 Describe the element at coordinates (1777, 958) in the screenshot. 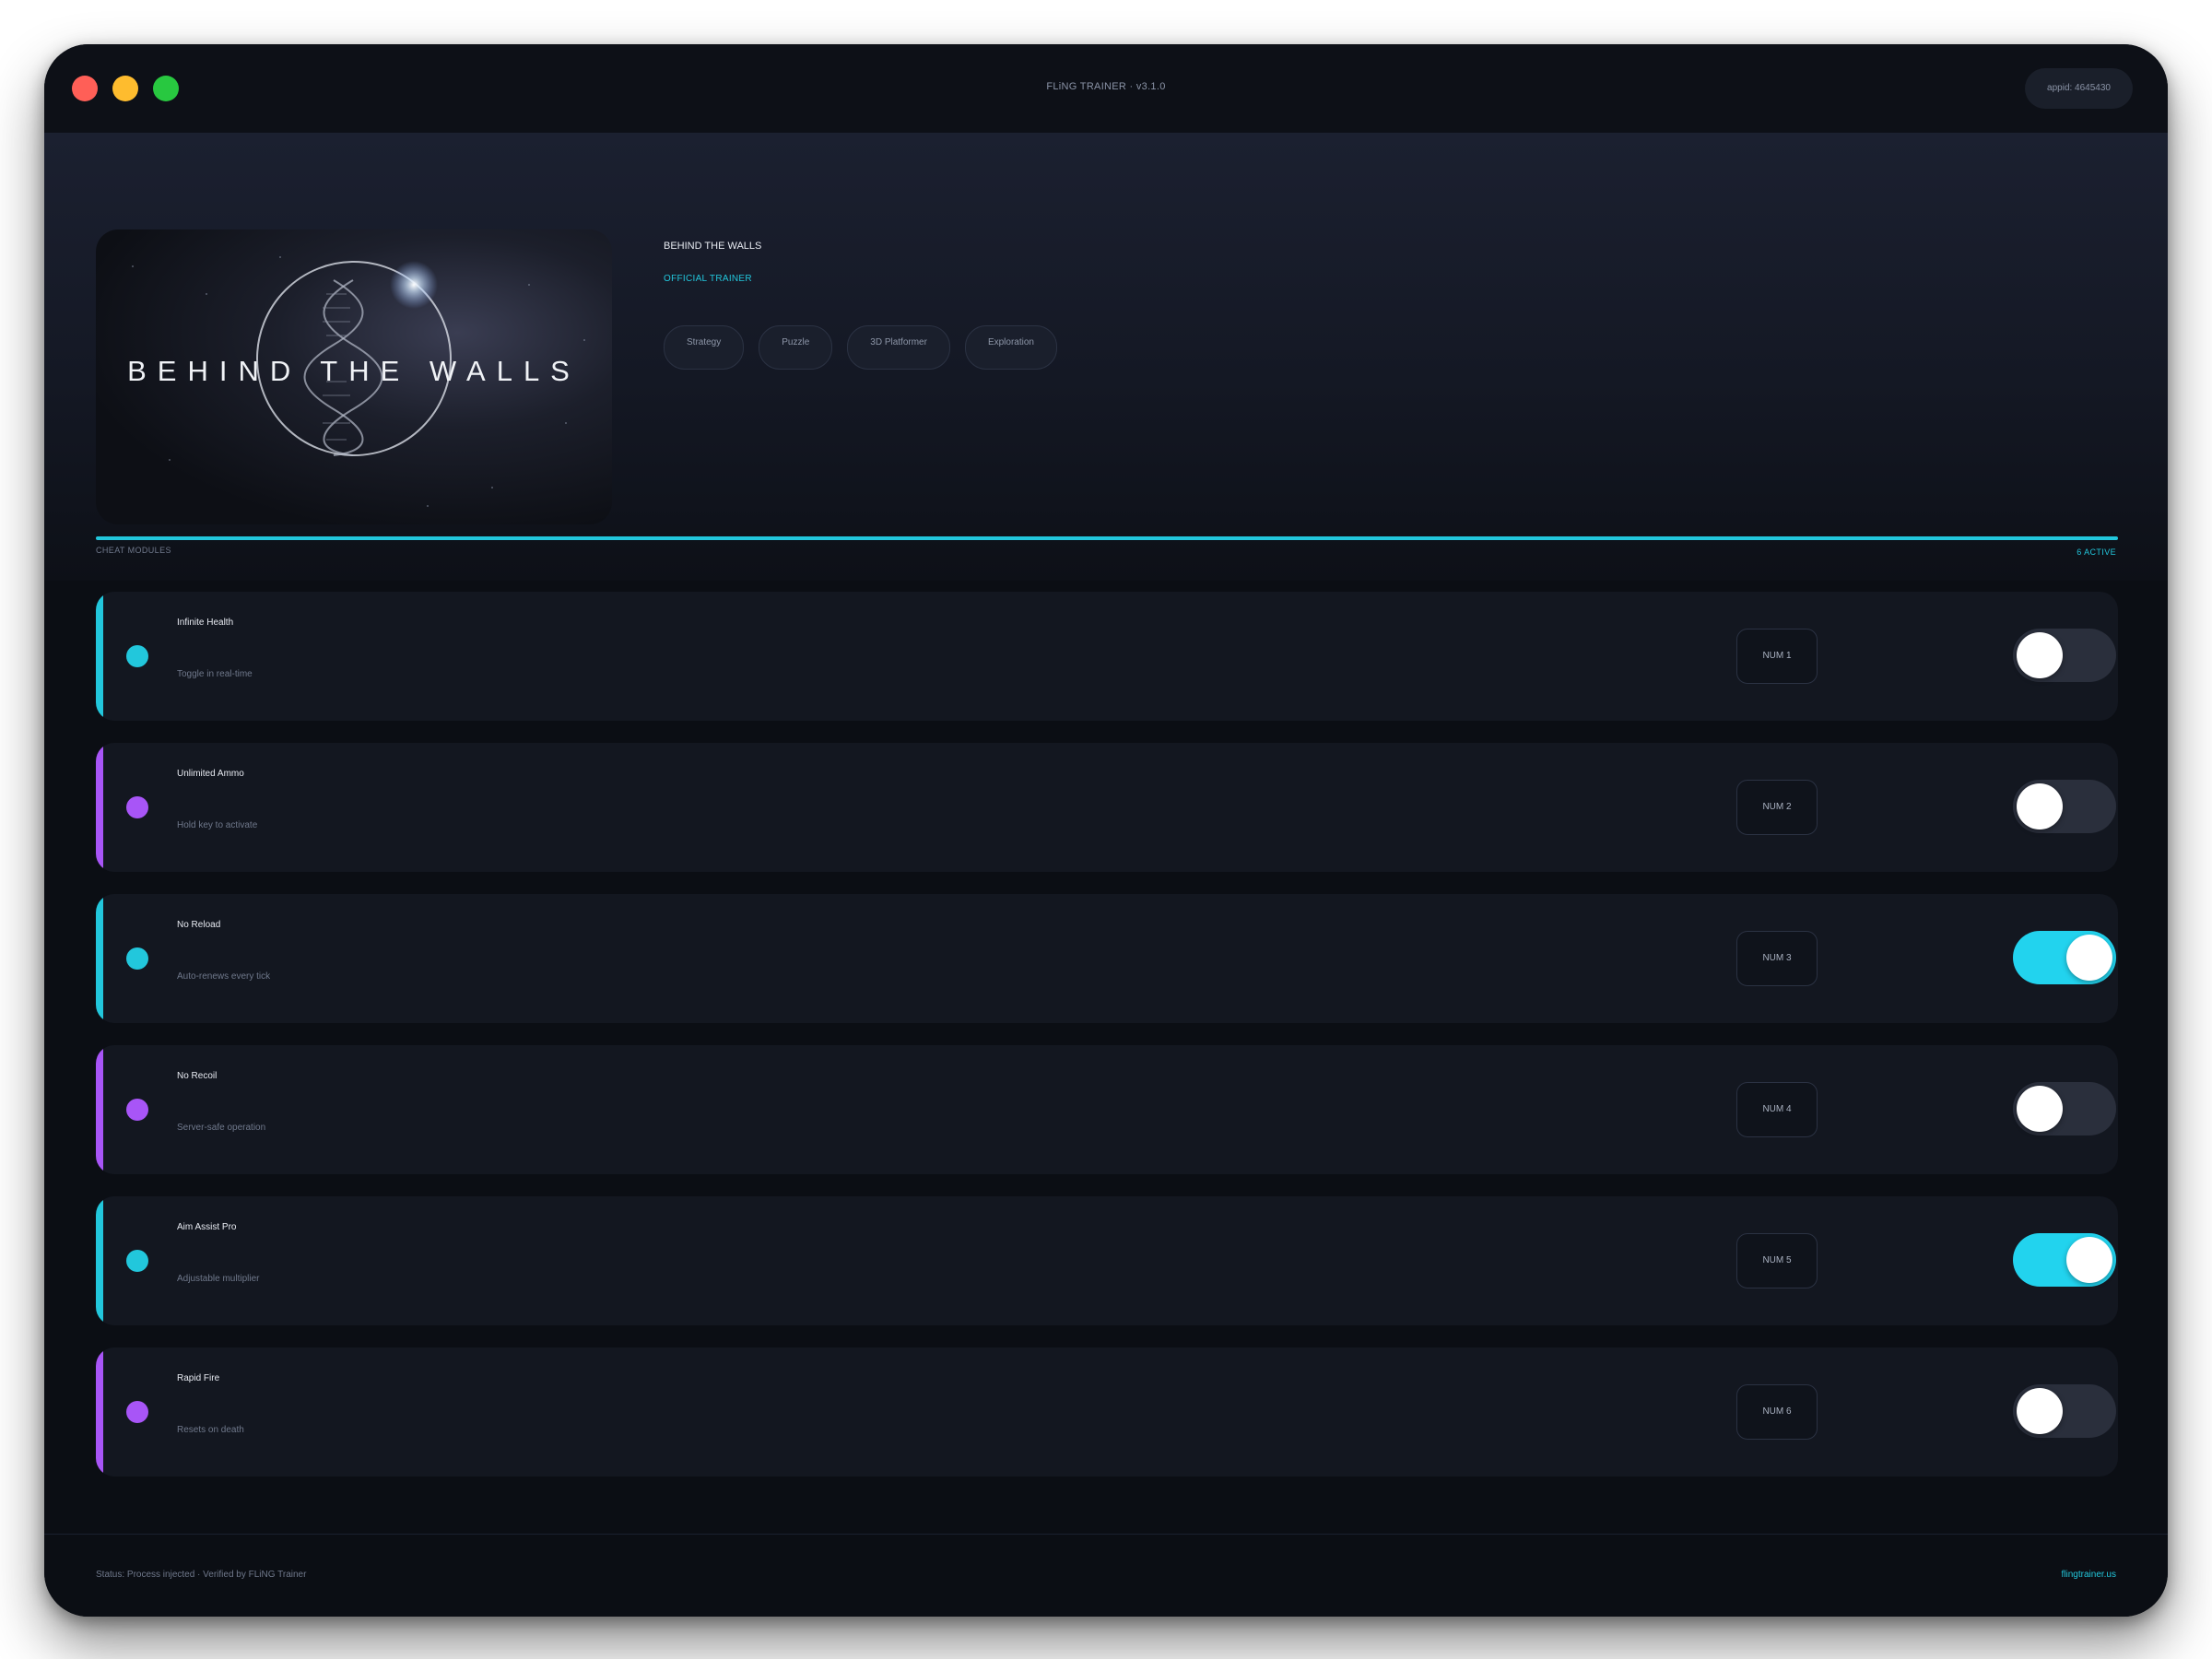

I see `hotkey-button: NUM 3` at that location.